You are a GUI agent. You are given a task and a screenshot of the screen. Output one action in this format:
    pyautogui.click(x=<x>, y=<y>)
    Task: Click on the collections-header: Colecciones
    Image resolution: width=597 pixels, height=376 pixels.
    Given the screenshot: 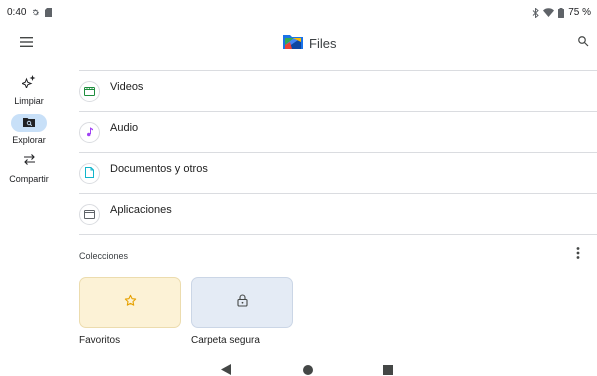 What is the action you would take?
    pyautogui.click(x=104, y=256)
    